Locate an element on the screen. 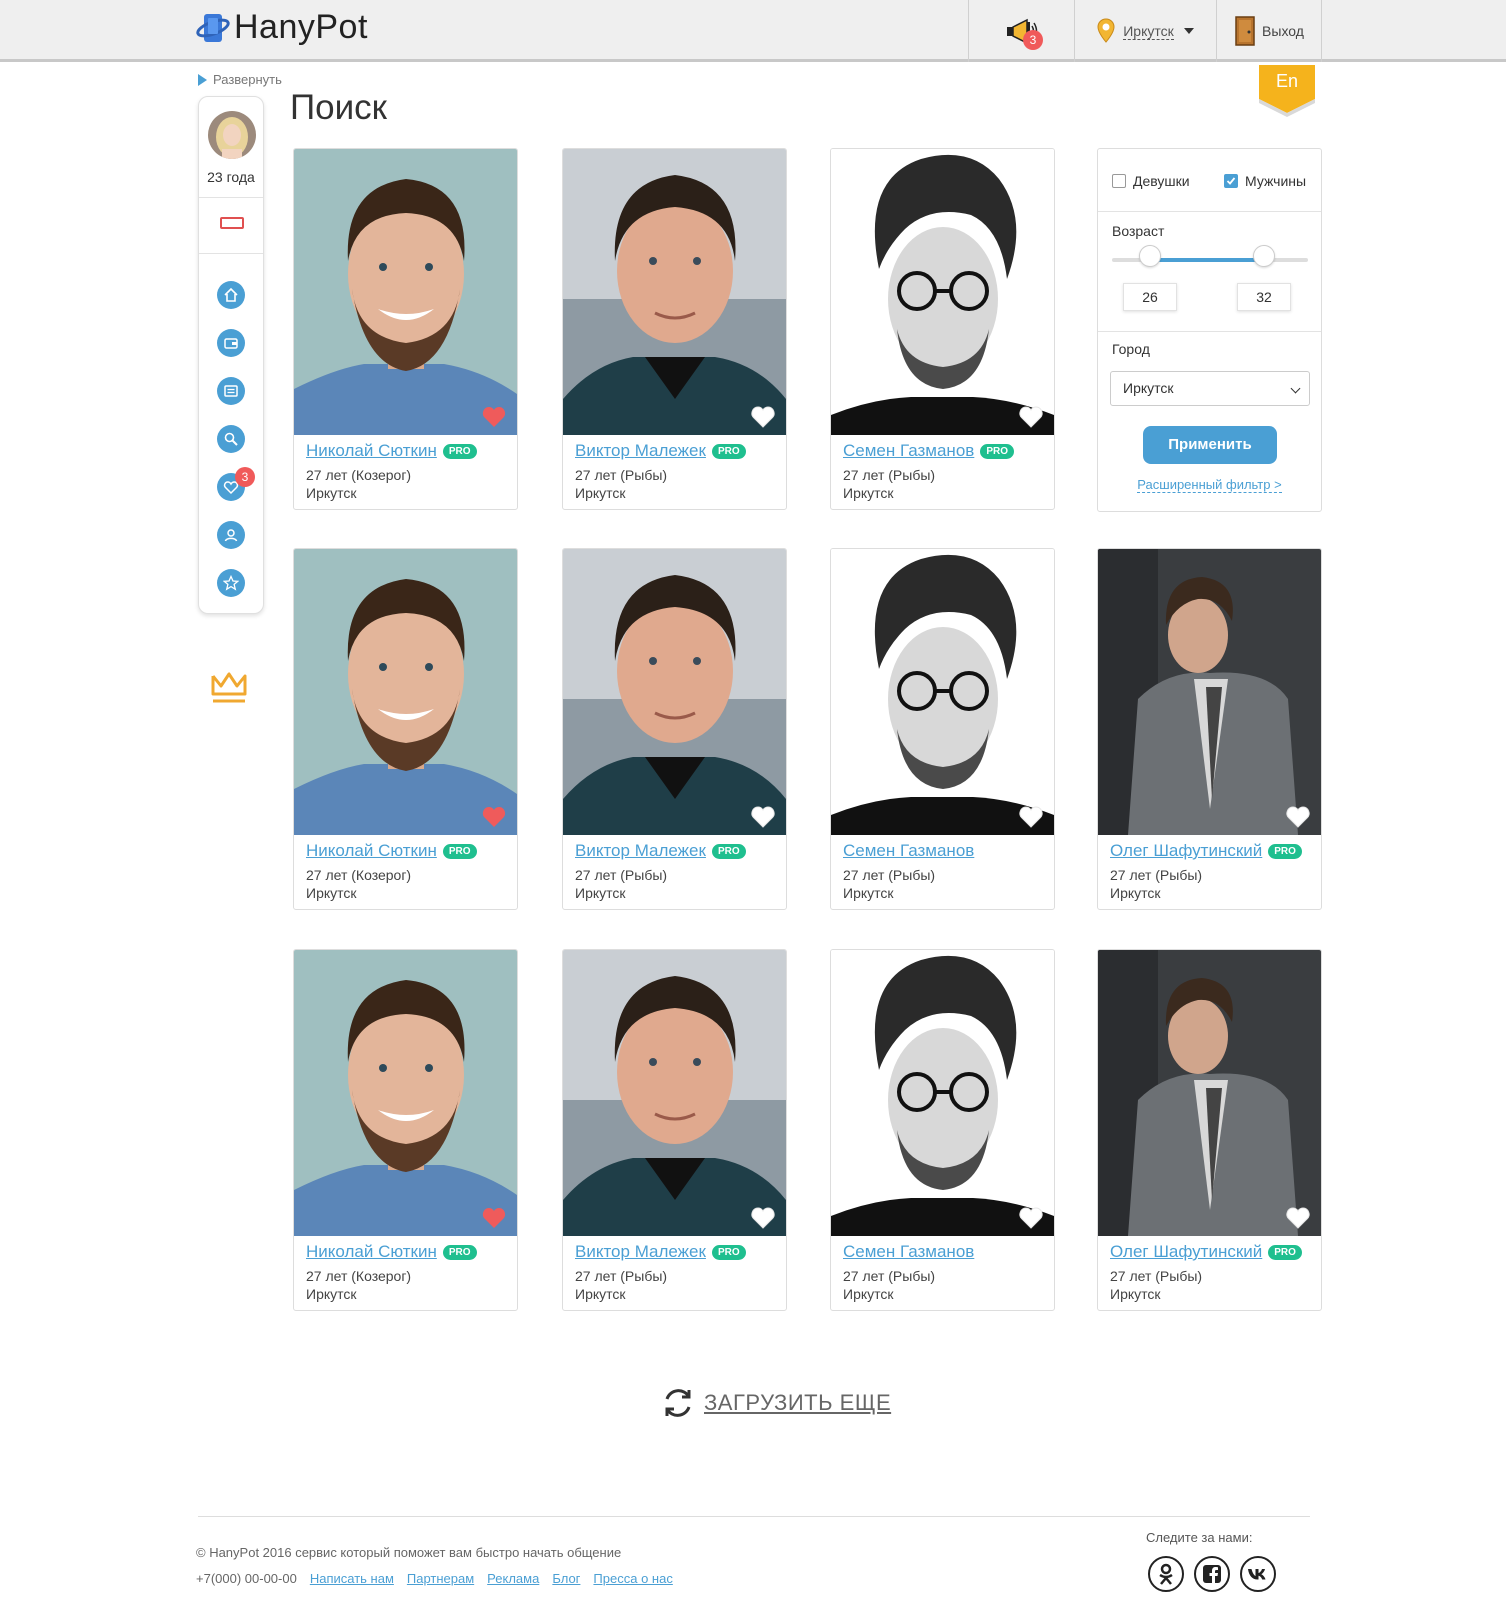 The width and height of the screenshot is (1506, 1622). divider is located at coordinates (231, 253).